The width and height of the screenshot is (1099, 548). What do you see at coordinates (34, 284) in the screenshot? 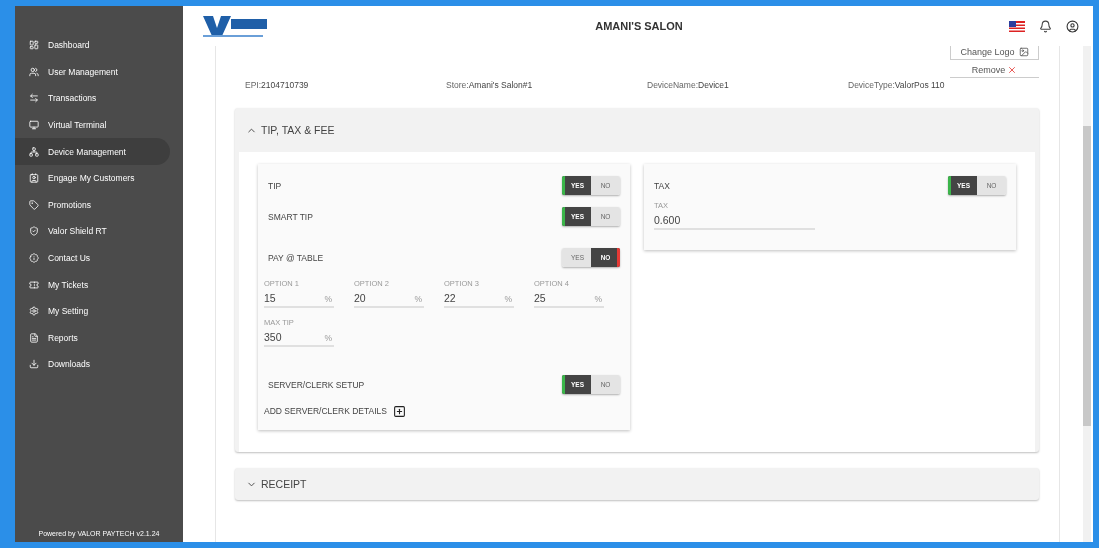
I see `ticket-icon` at bounding box center [34, 284].